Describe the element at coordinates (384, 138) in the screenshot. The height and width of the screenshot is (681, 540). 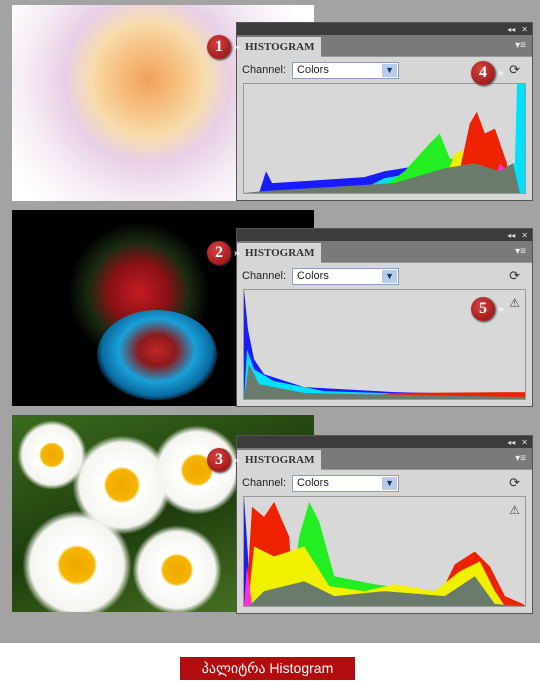
I see `histogram-graph` at that location.